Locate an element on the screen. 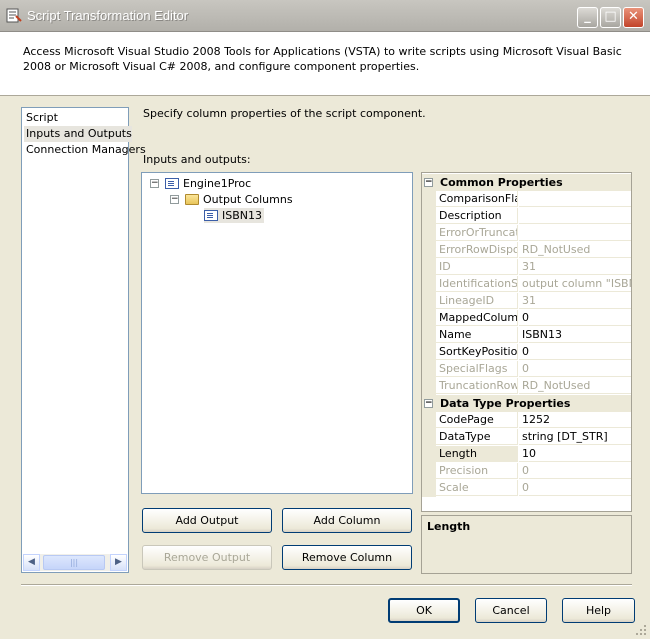  scroll-right-arrow-icon: ▶ is located at coordinates (118, 562).